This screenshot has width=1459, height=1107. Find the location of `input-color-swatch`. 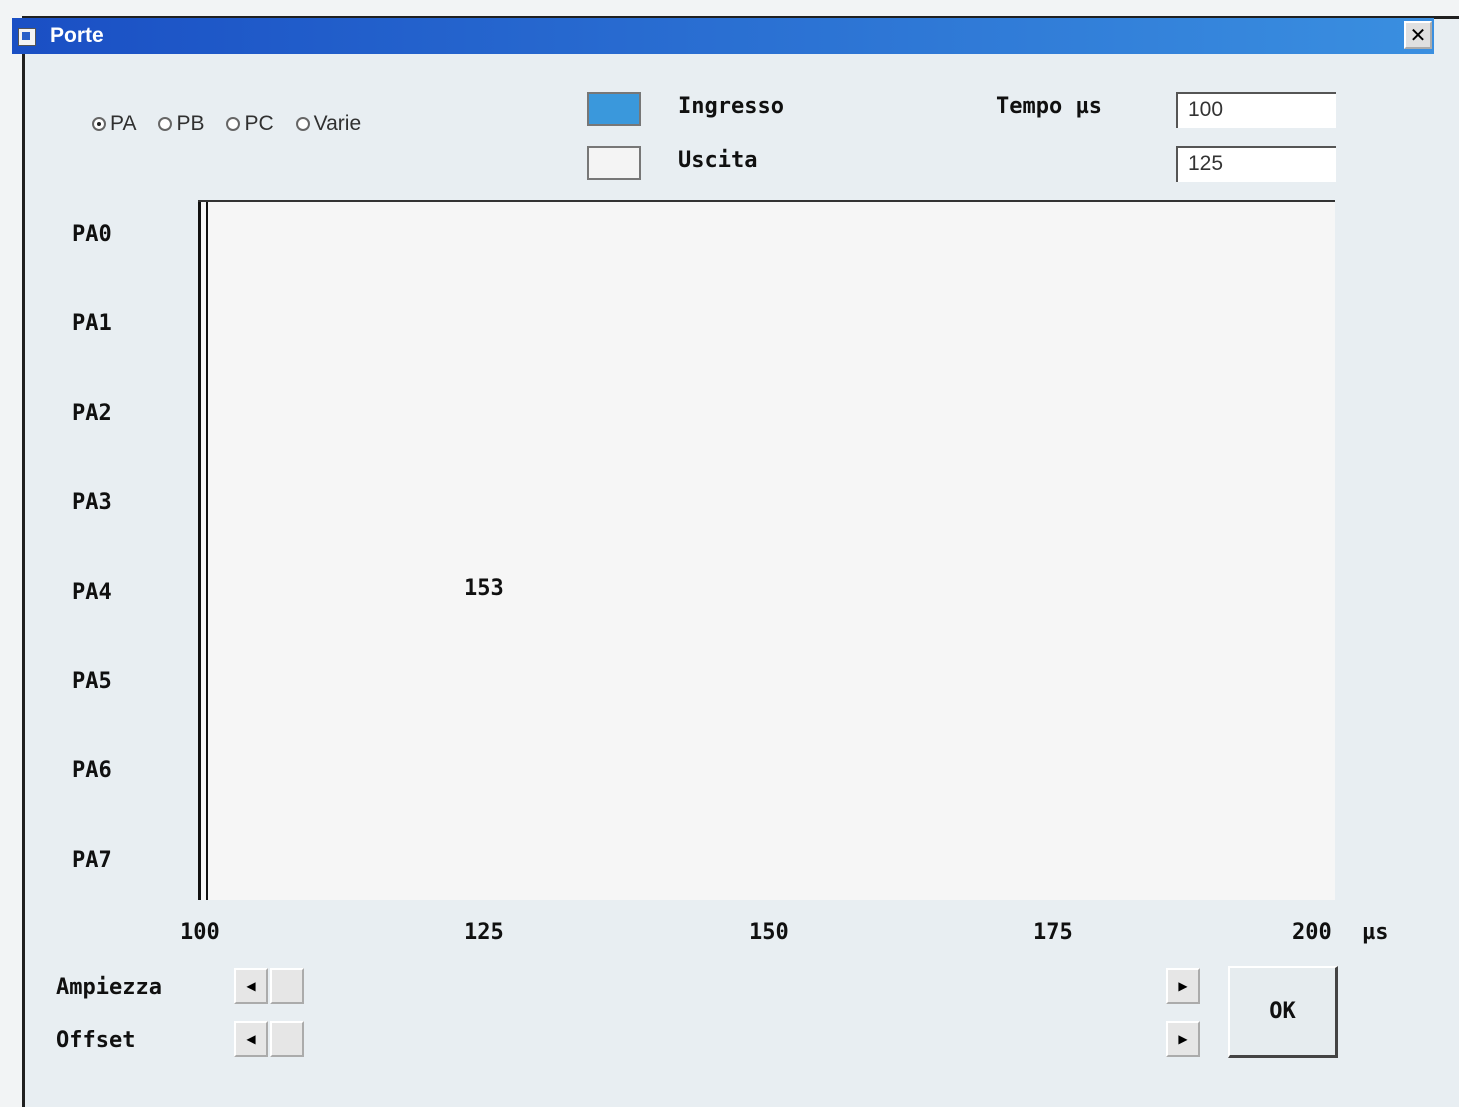

input-color-swatch is located at coordinates (614, 109).